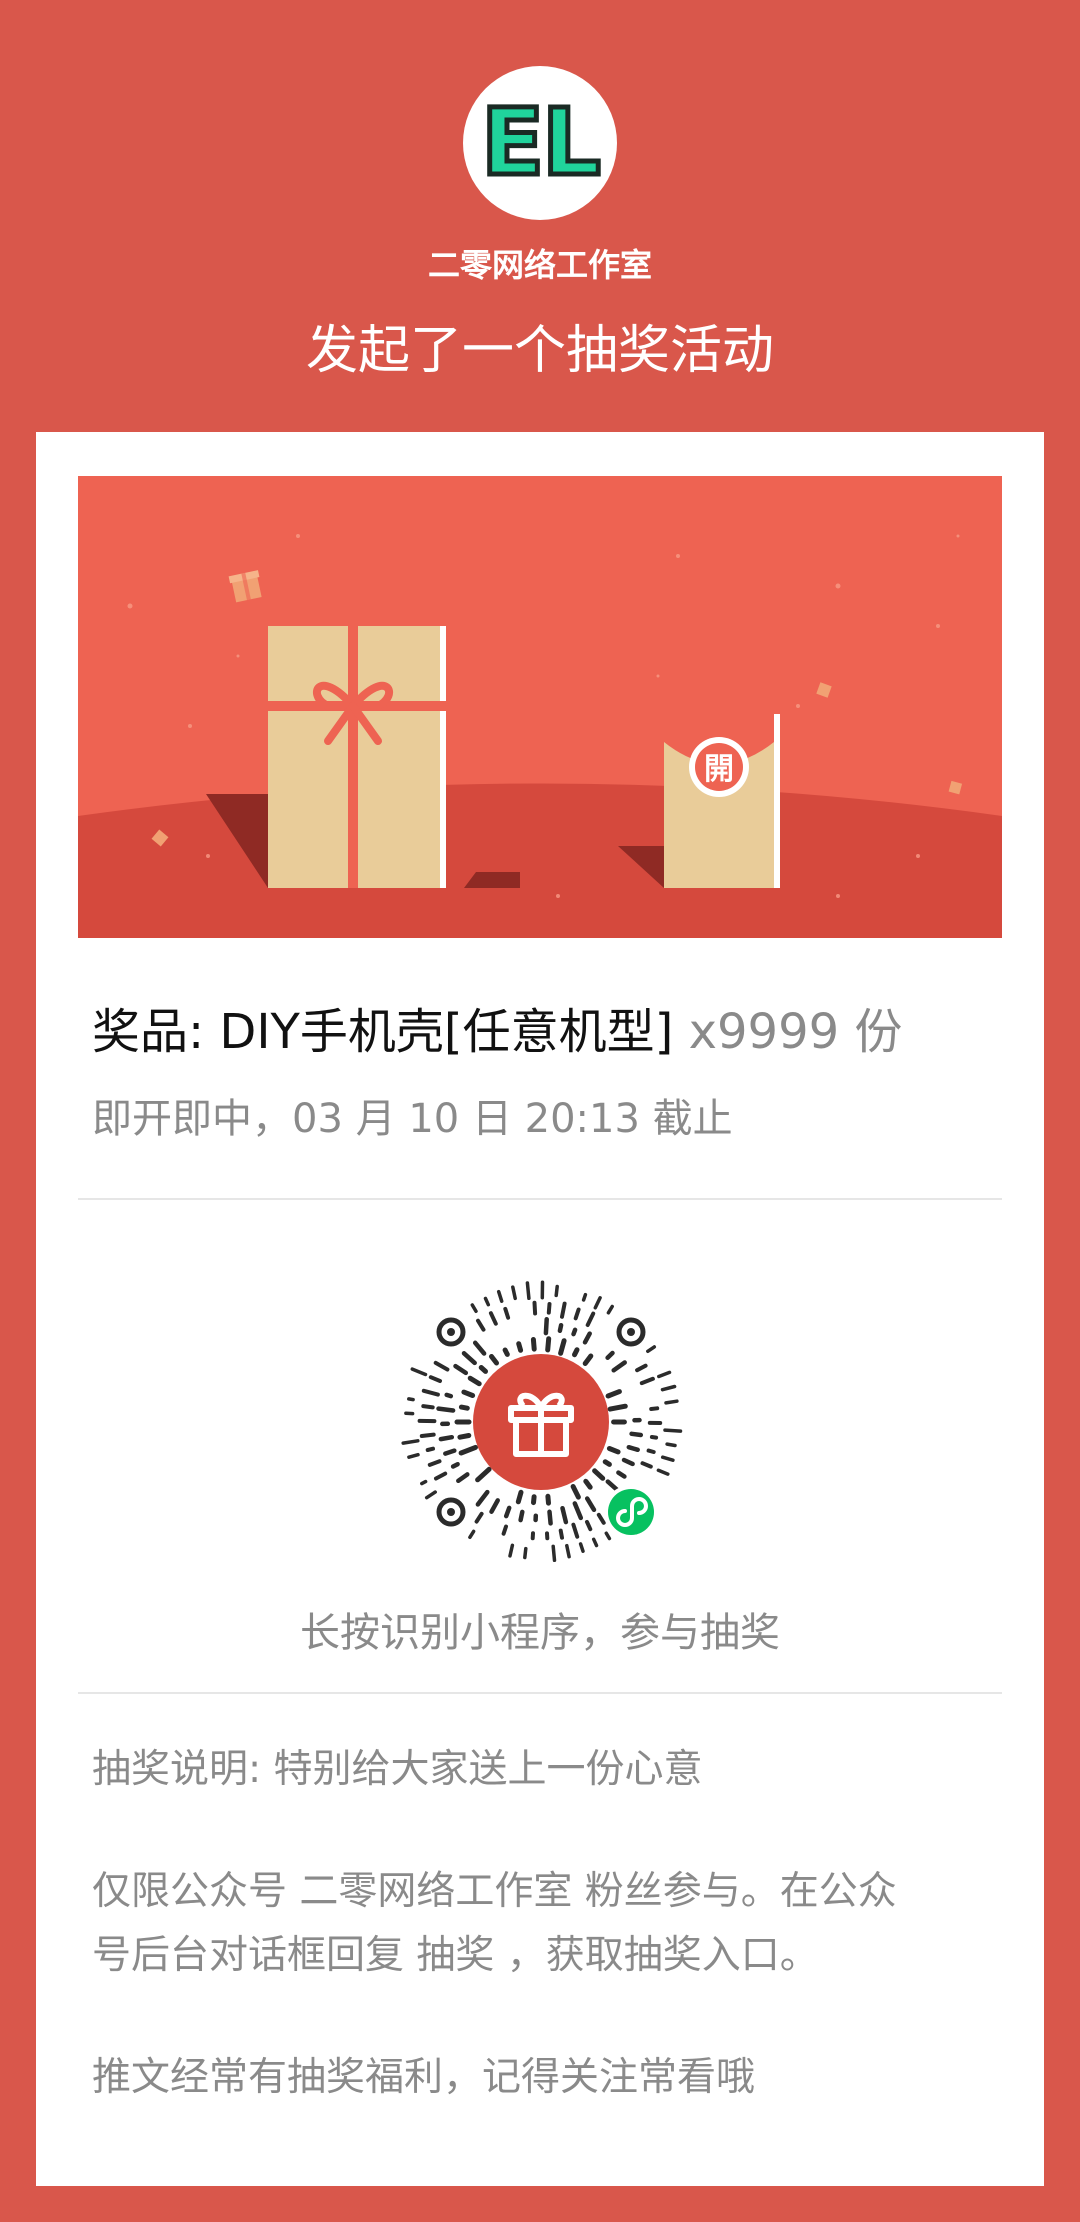  What do you see at coordinates (539, 351) in the screenshot?
I see `page-title: 发起了一个抽奖活动` at bounding box center [539, 351].